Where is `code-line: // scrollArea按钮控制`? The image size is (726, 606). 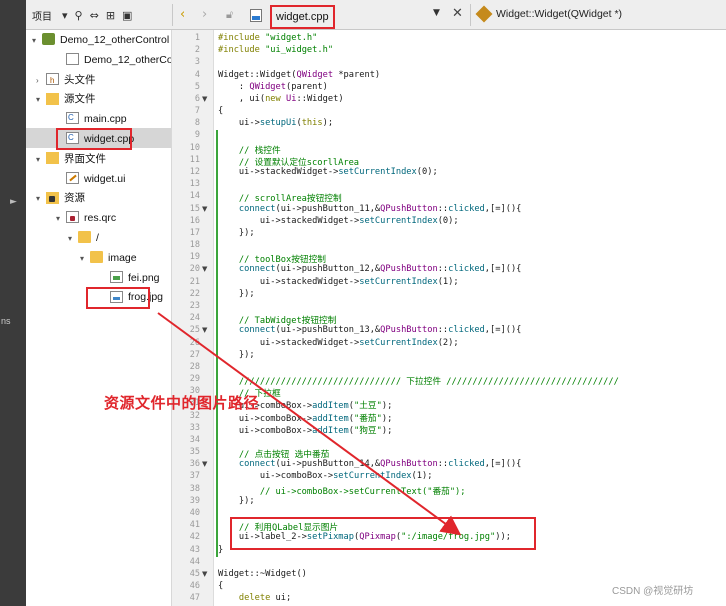 code-line: // scrollArea按钮控制 is located at coordinates (280, 197).